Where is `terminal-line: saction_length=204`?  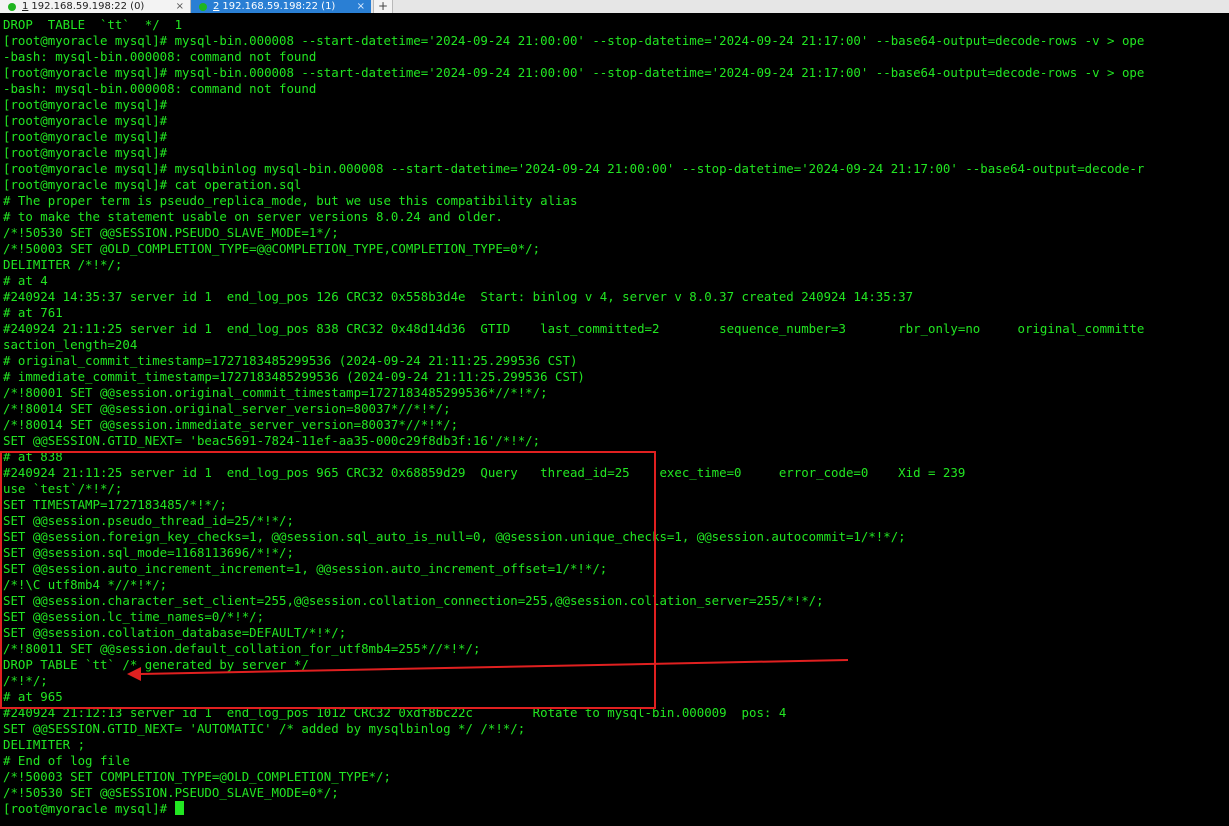 terminal-line: saction_length=204 is located at coordinates (70, 344).